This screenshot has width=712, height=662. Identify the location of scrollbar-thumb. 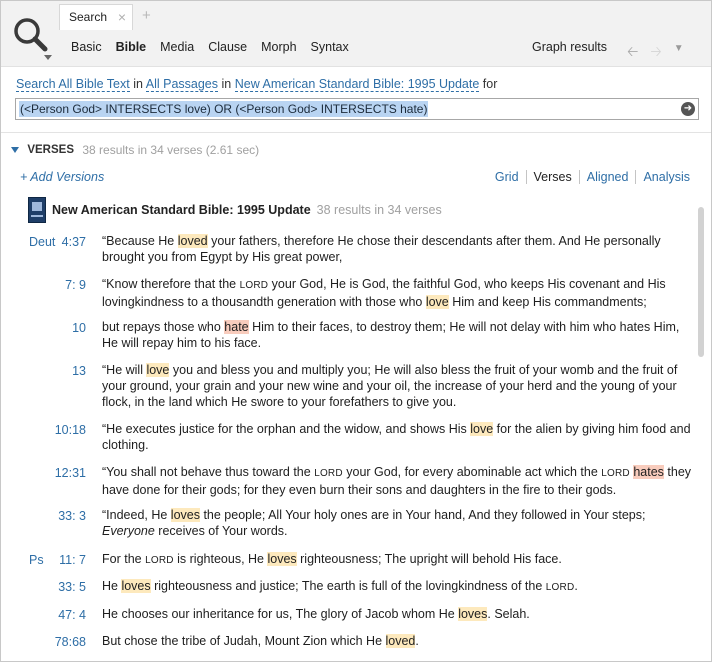
(701, 282).